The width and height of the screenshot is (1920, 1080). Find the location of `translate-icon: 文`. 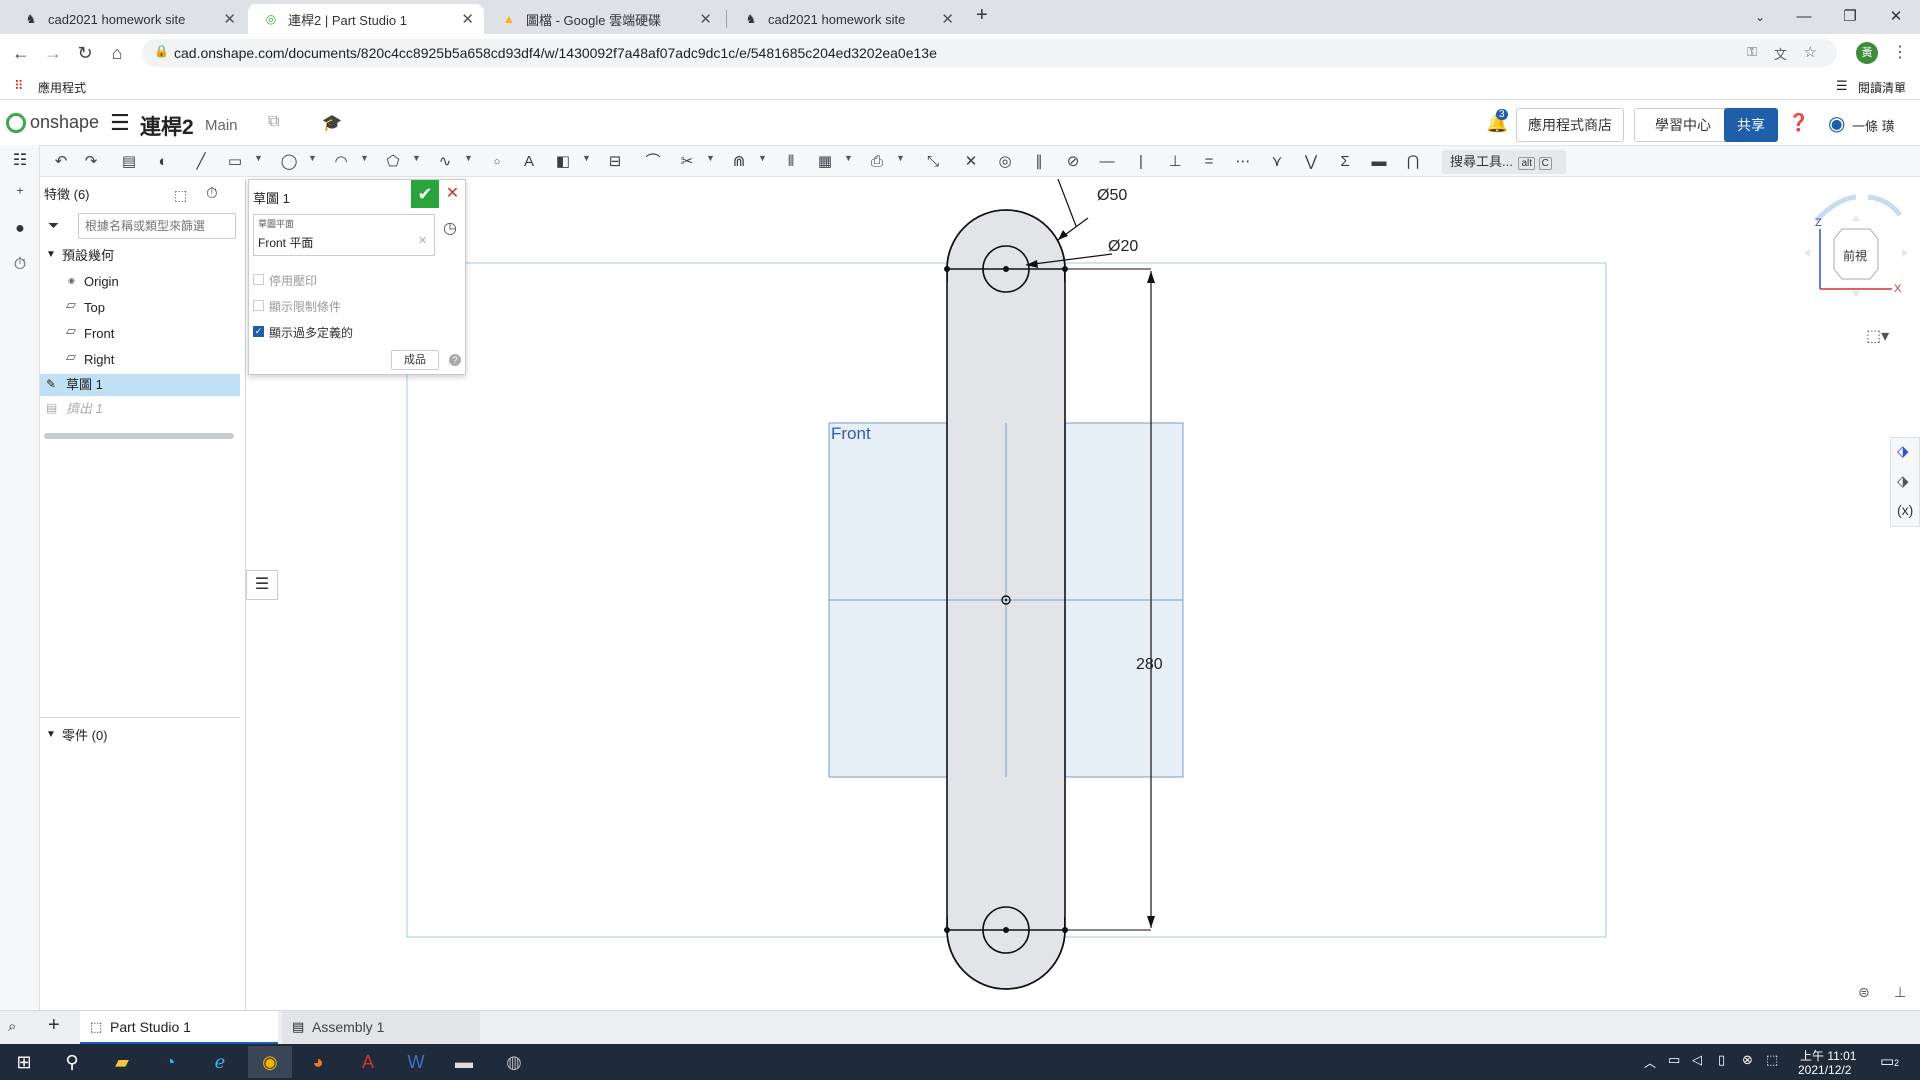

translate-icon: 文 is located at coordinates (1780, 53).